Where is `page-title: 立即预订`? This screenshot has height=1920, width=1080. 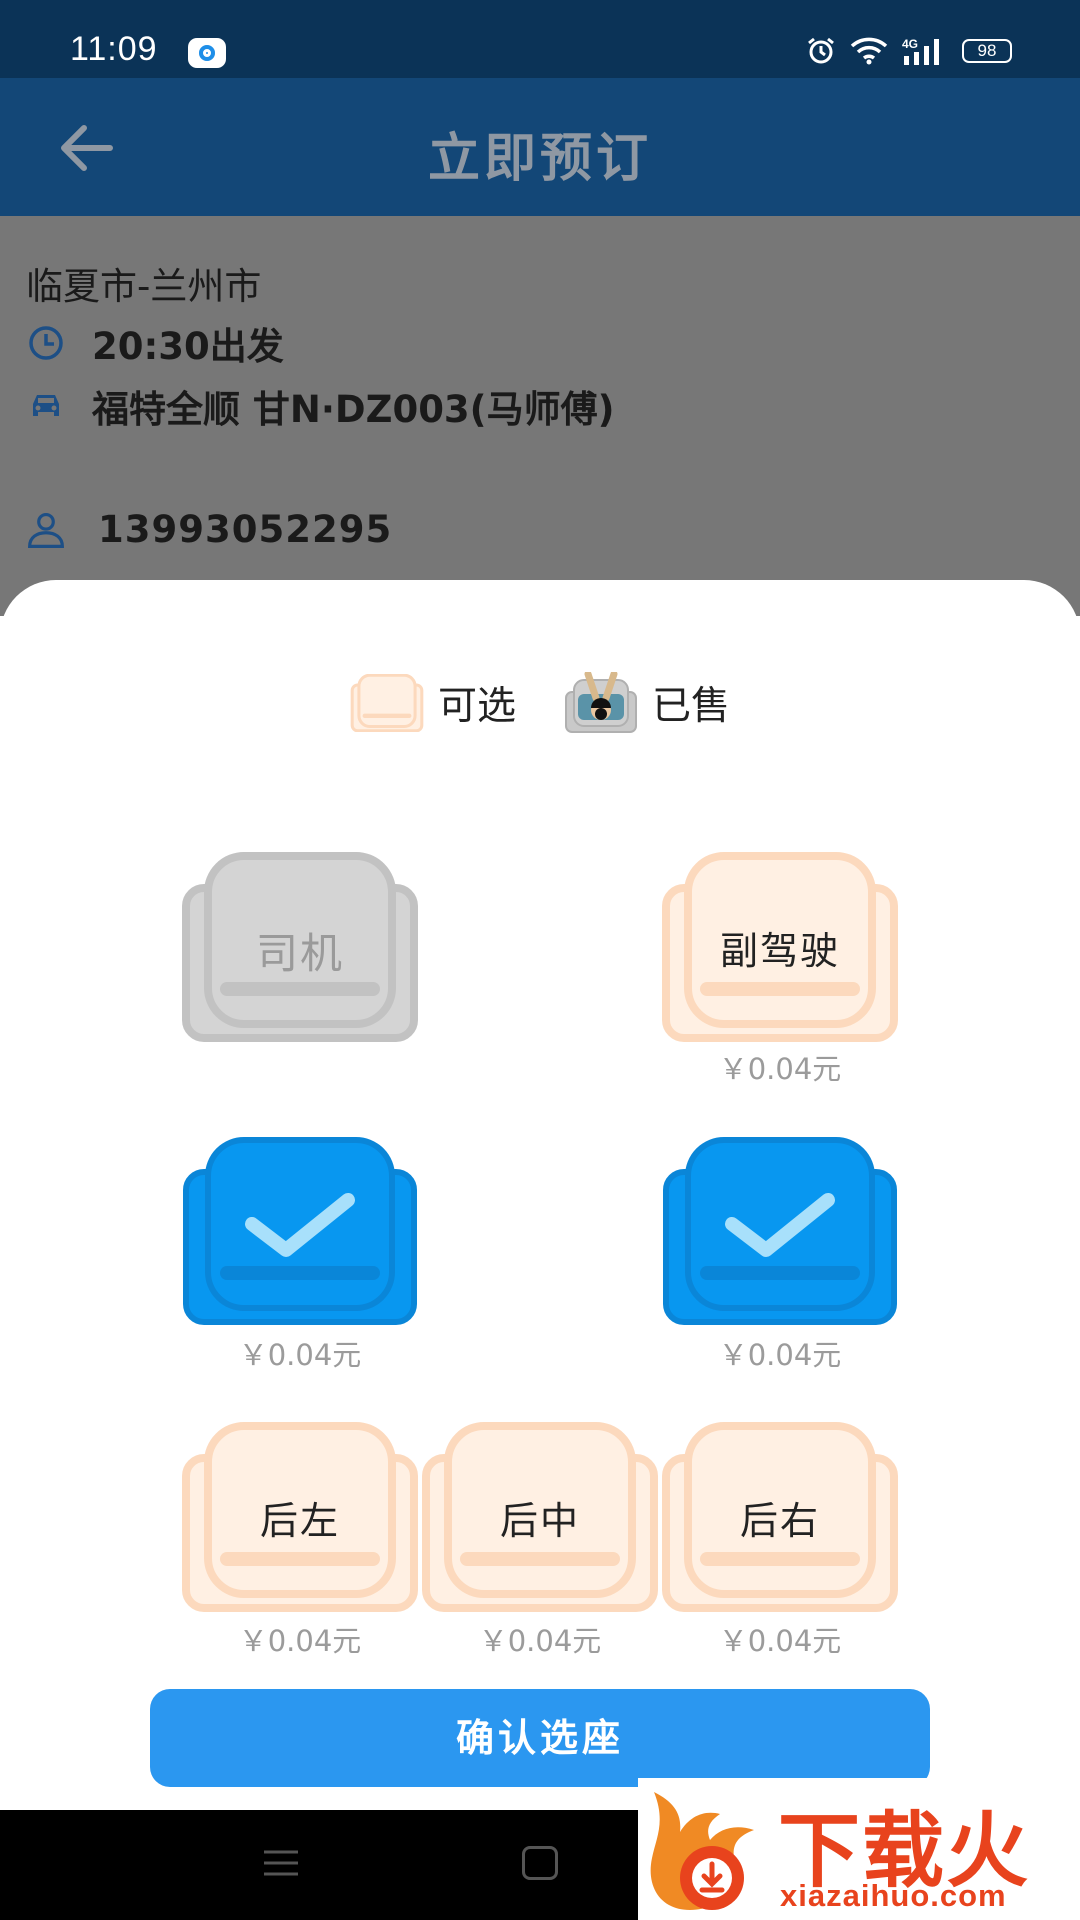
page-title: 立即预订 is located at coordinates (539, 159).